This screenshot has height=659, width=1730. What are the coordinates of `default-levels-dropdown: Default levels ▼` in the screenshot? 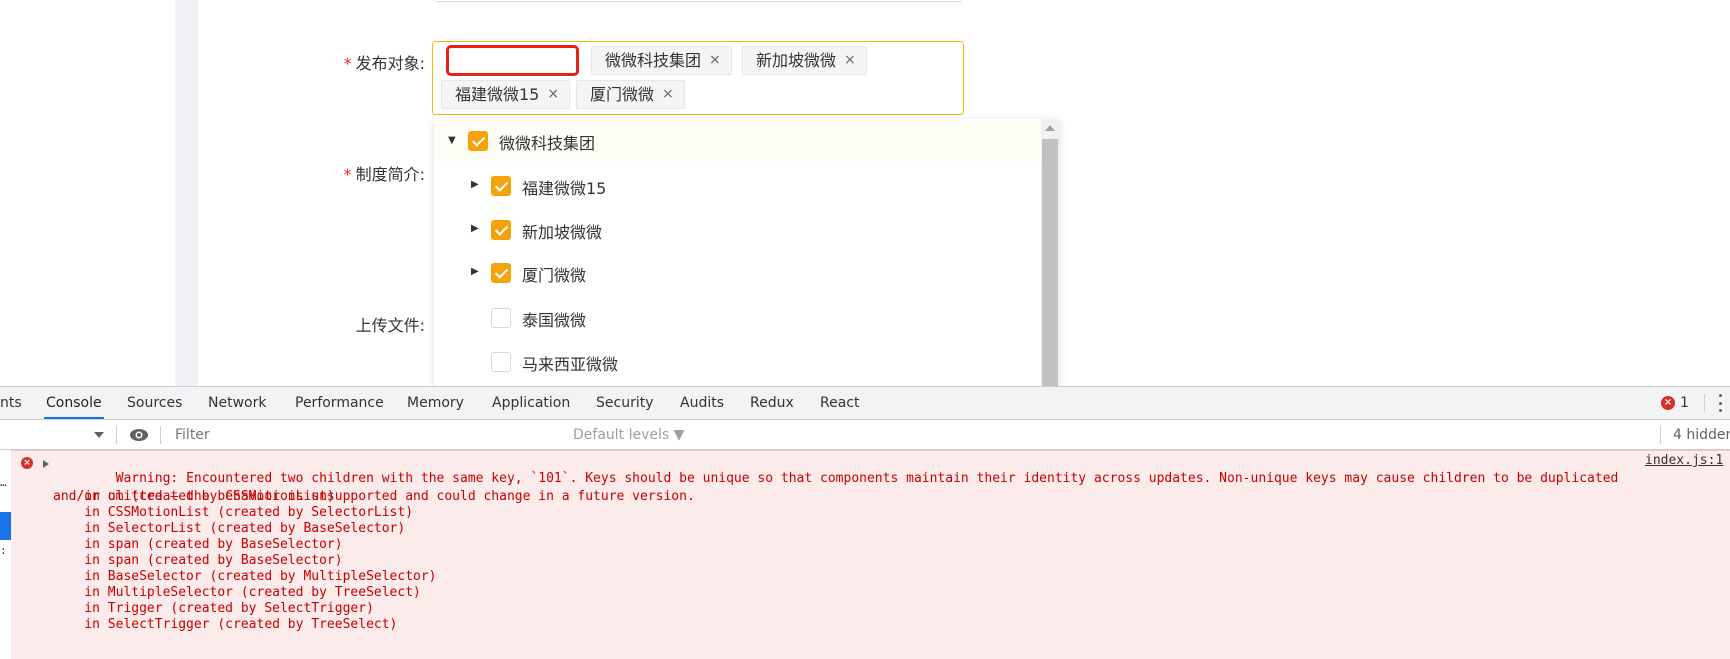 It's located at (628, 435).